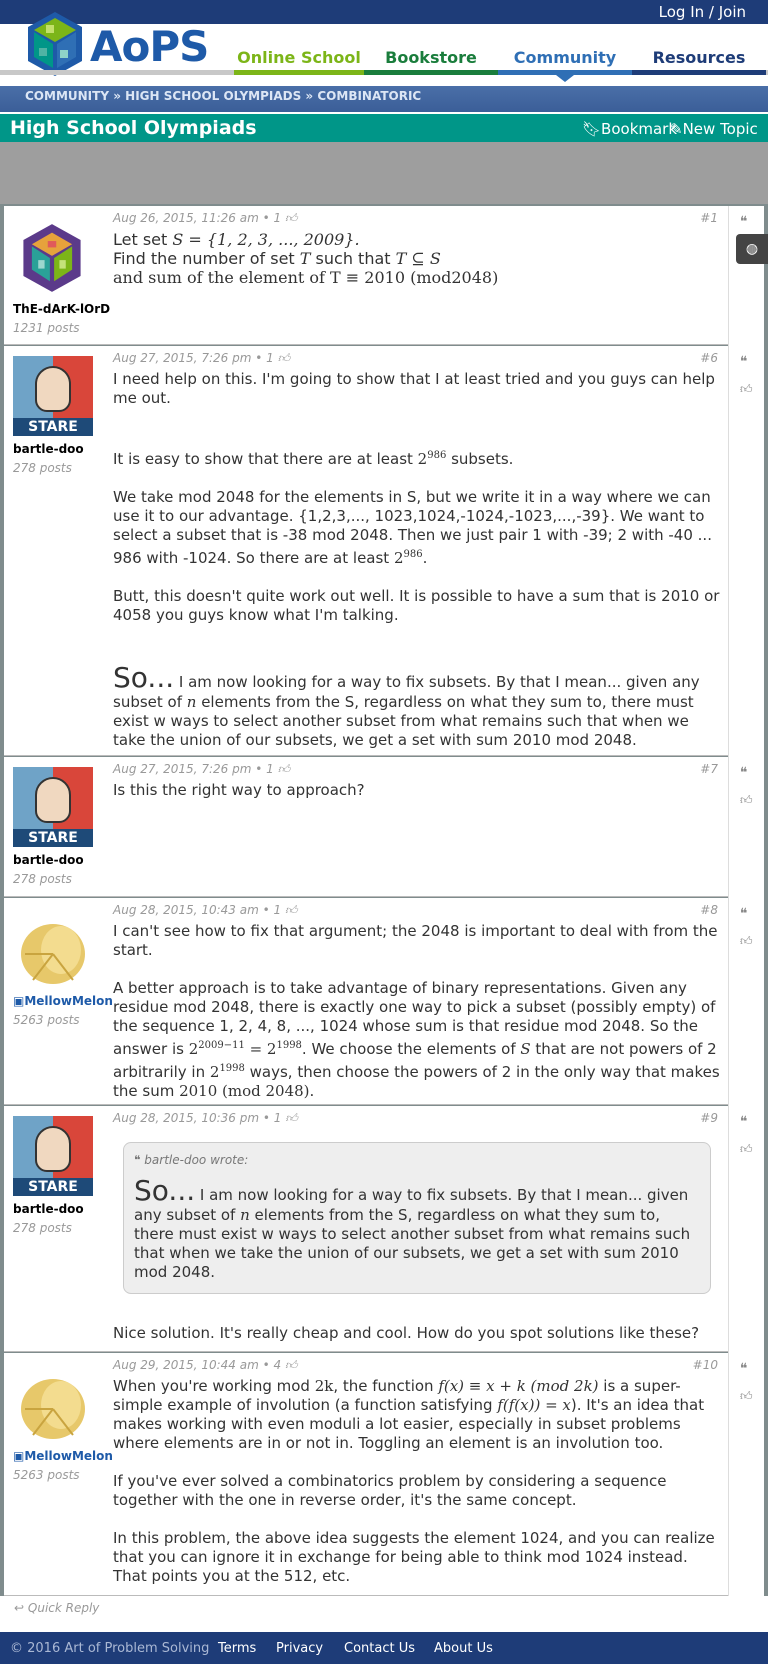  Describe the element at coordinates (639, 129) in the screenshot. I see `bookmark-label: Bookmark` at that location.